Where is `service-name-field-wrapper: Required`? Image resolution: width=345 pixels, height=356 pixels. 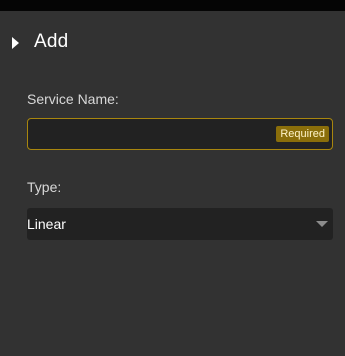 service-name-field-wrapper: Required is located at coordinates (180, 134).